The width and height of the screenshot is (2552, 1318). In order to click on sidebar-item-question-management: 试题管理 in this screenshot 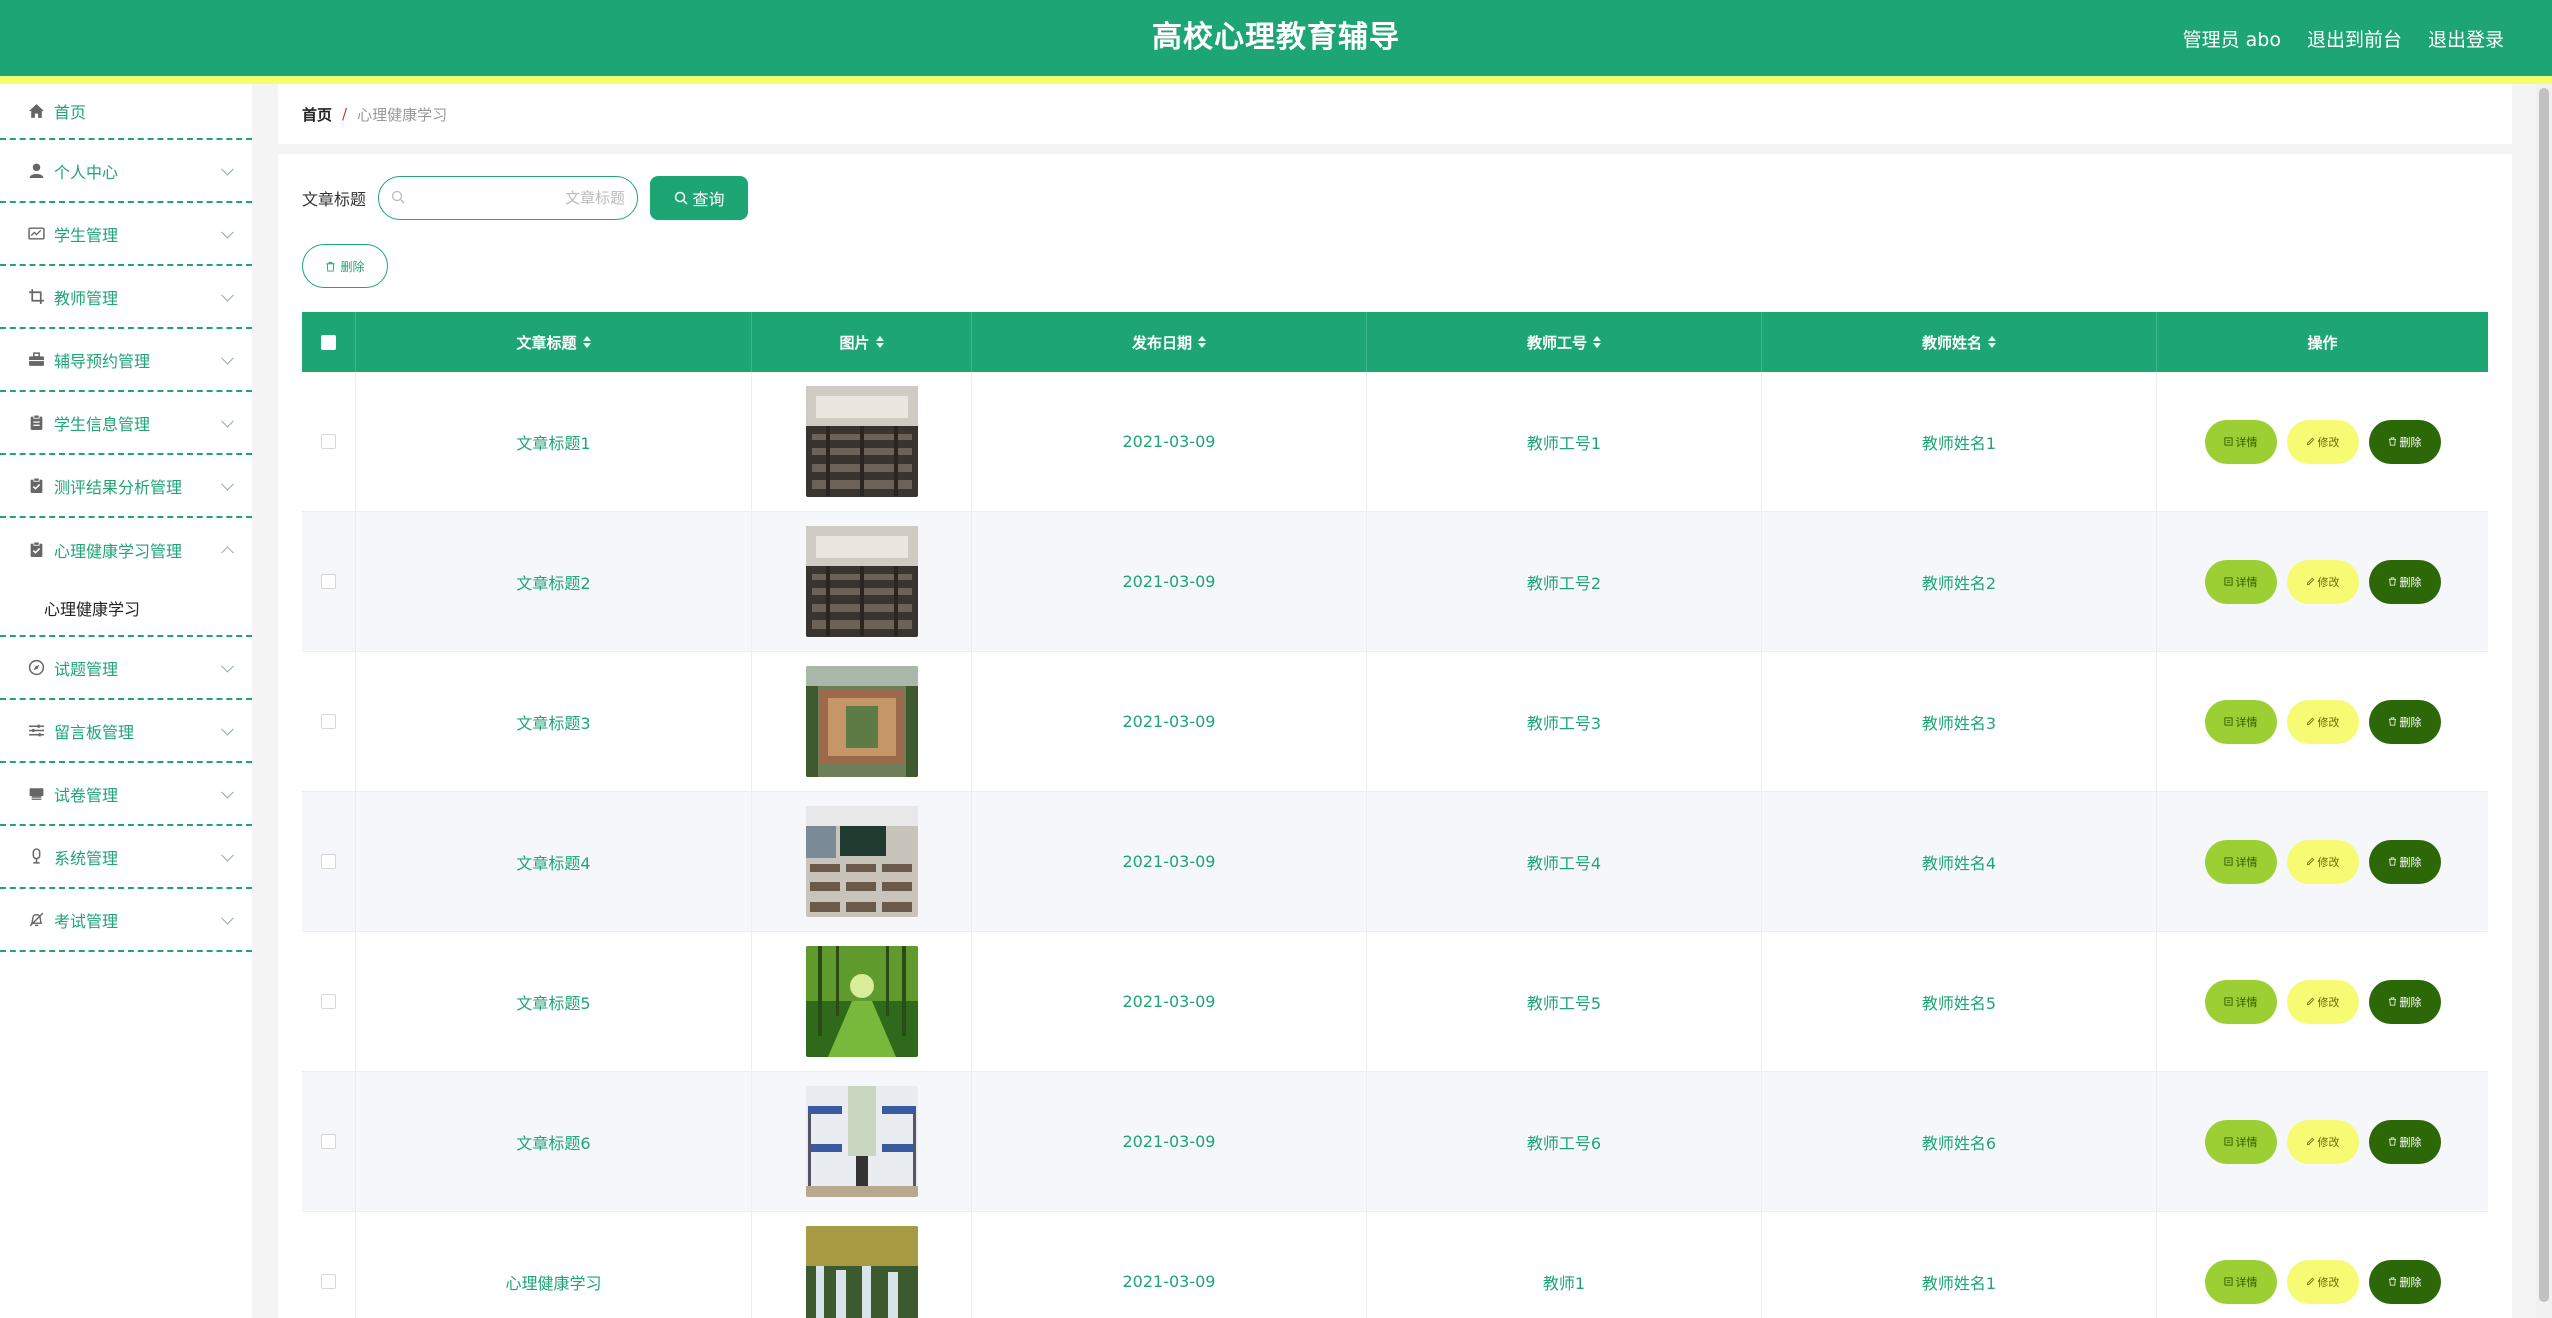, I will do `click(126, 668)`.